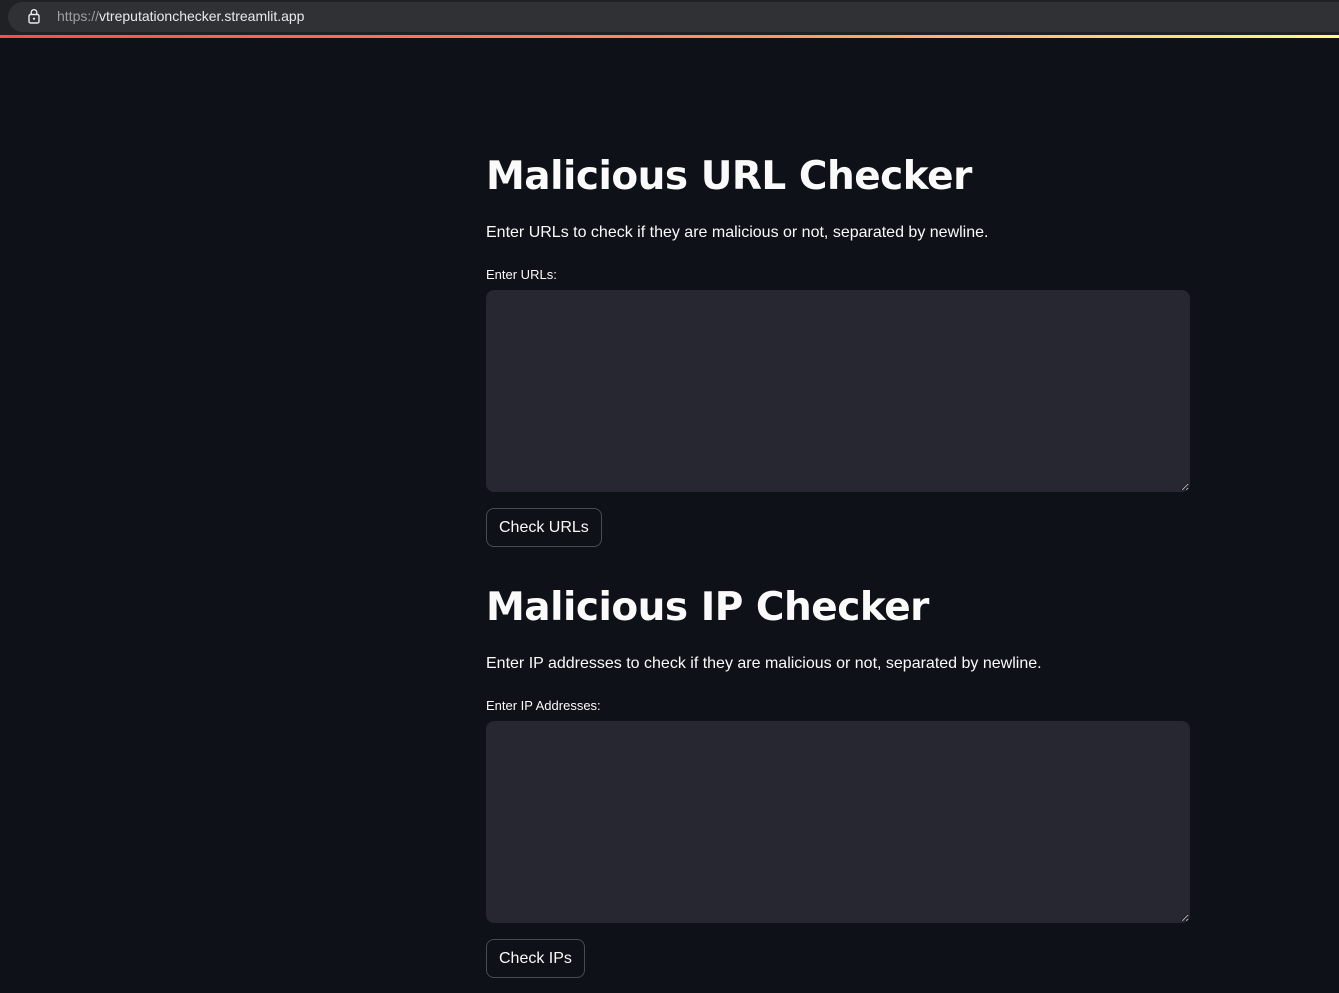 Image resolution: width=1339 pixels, height=993 pixels. Describe the element at coordinates (535, 958) in the screenshot. I see `check-ips-button: Check IPs` at that location.